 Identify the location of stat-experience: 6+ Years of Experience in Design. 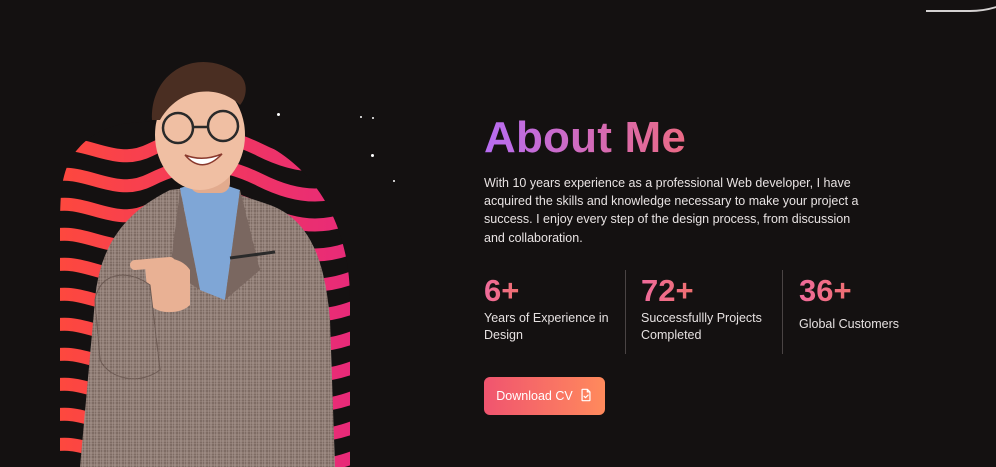
(549, 312).